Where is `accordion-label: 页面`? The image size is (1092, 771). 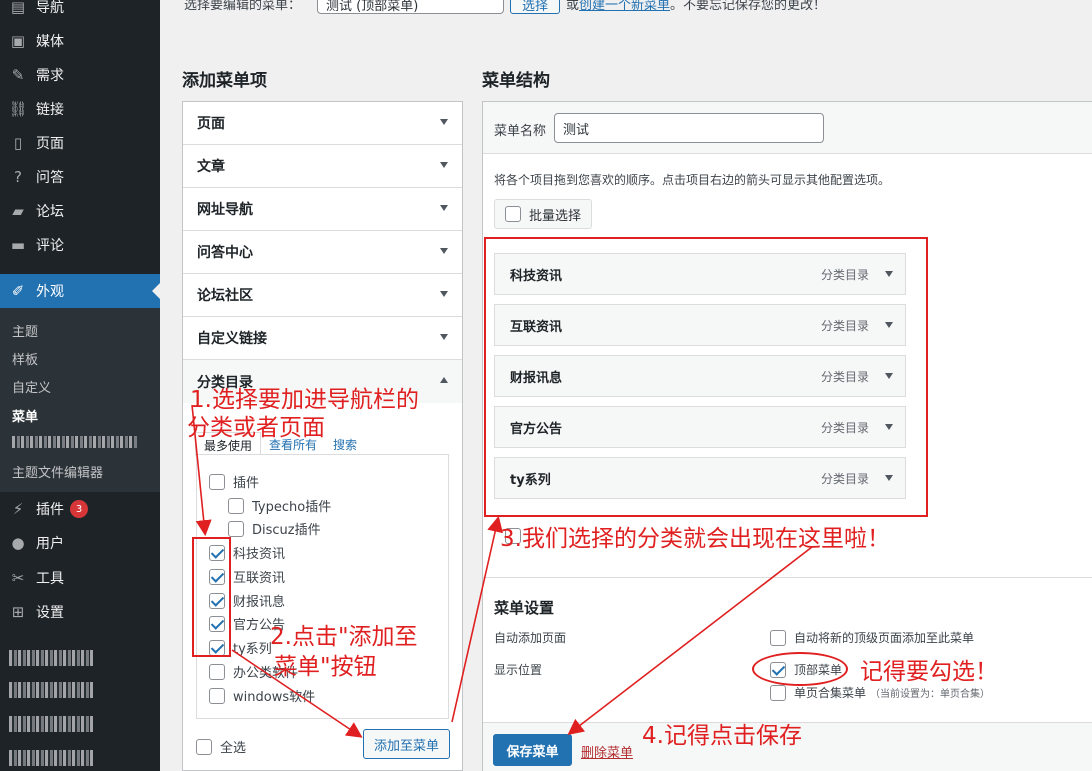 accordion-label: 页面 is located at coordinates (211, 124).